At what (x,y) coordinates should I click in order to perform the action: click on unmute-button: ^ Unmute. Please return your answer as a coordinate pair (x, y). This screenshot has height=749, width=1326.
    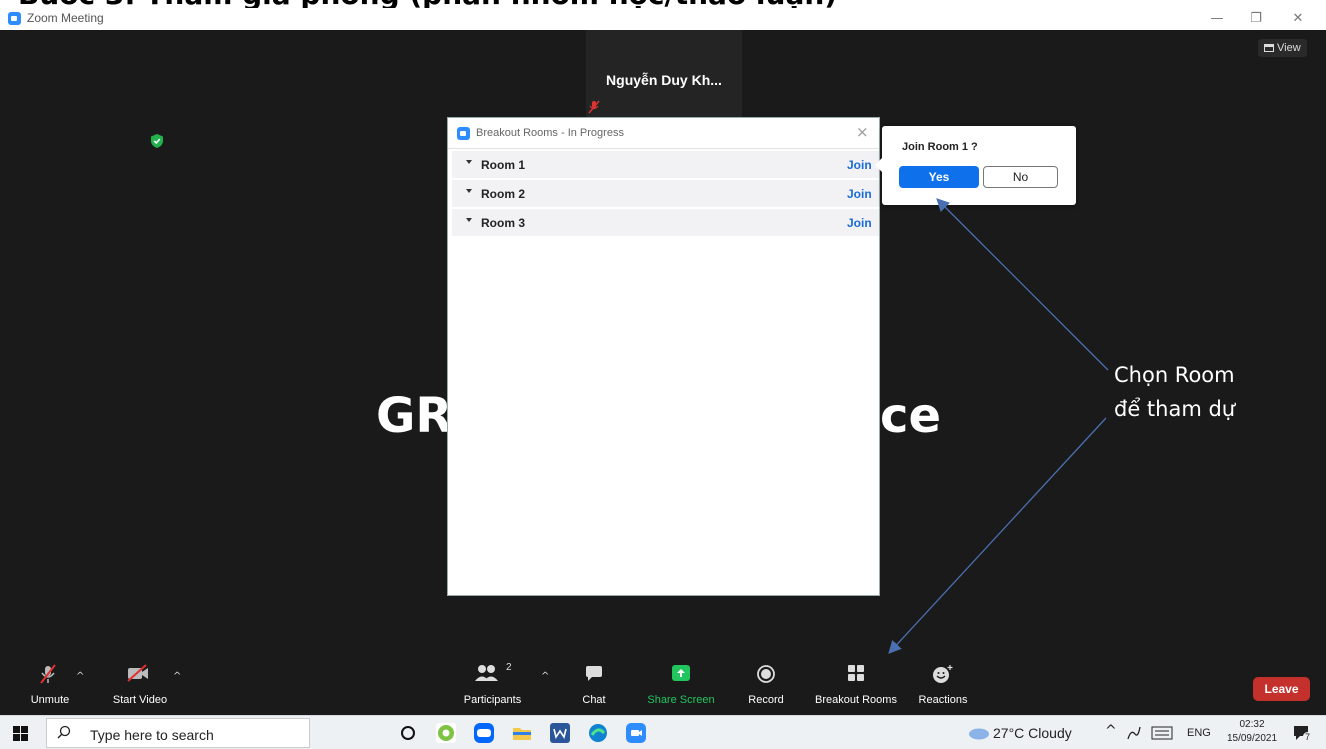
    Looking at the image, I should click on (52, 676).